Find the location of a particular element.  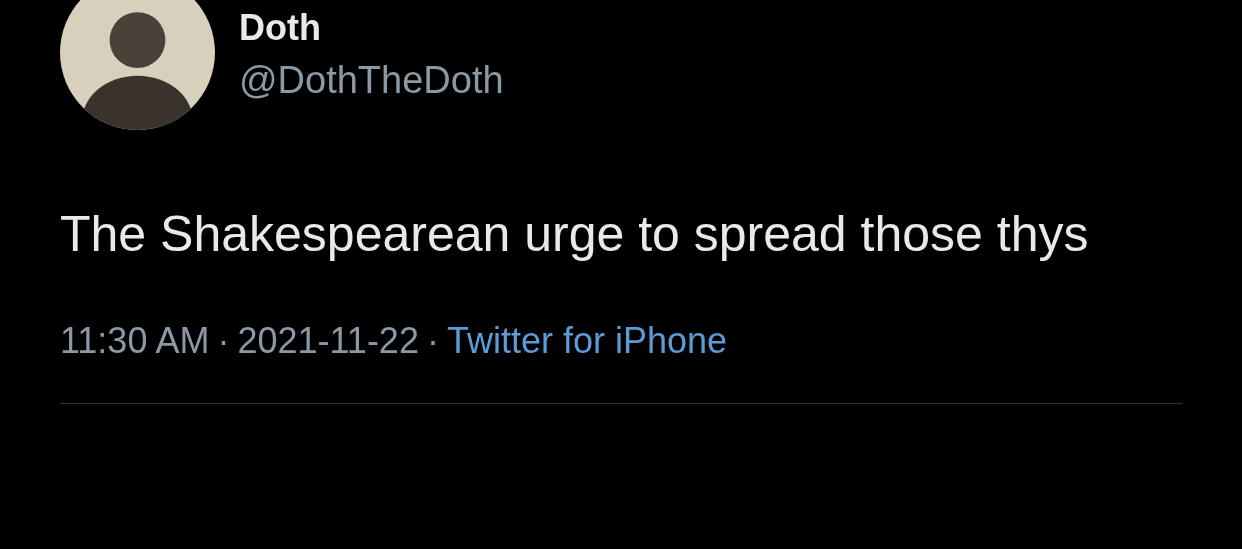

author-name: Doth is located at coordinates (280, 28).